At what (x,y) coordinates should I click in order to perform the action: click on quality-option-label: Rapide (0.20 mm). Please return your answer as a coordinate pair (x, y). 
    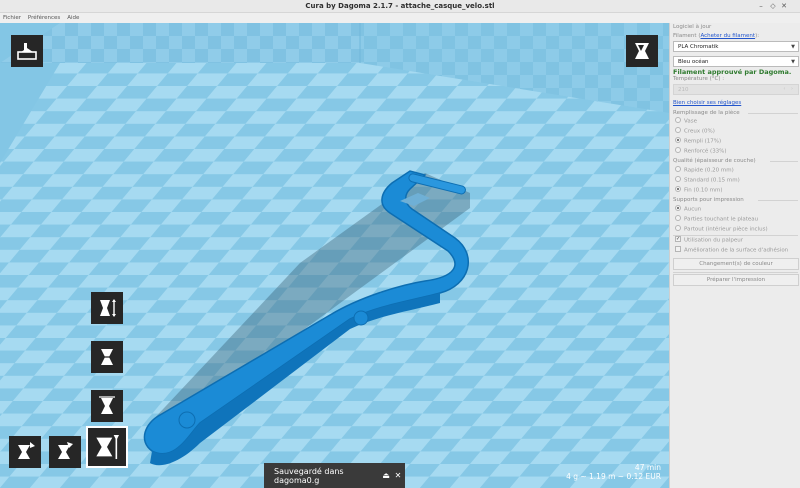
    Looking at the image, I should click on (709, 170).